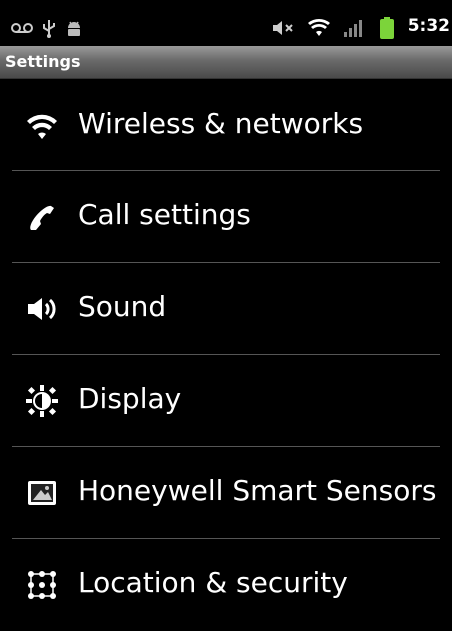 Image resolution: width=452 pixels, height=631 pixels. What do you see at coordinates (43, 61) in the screenshot?
I see `page-title: Settings` at bounding box center [43, 61].